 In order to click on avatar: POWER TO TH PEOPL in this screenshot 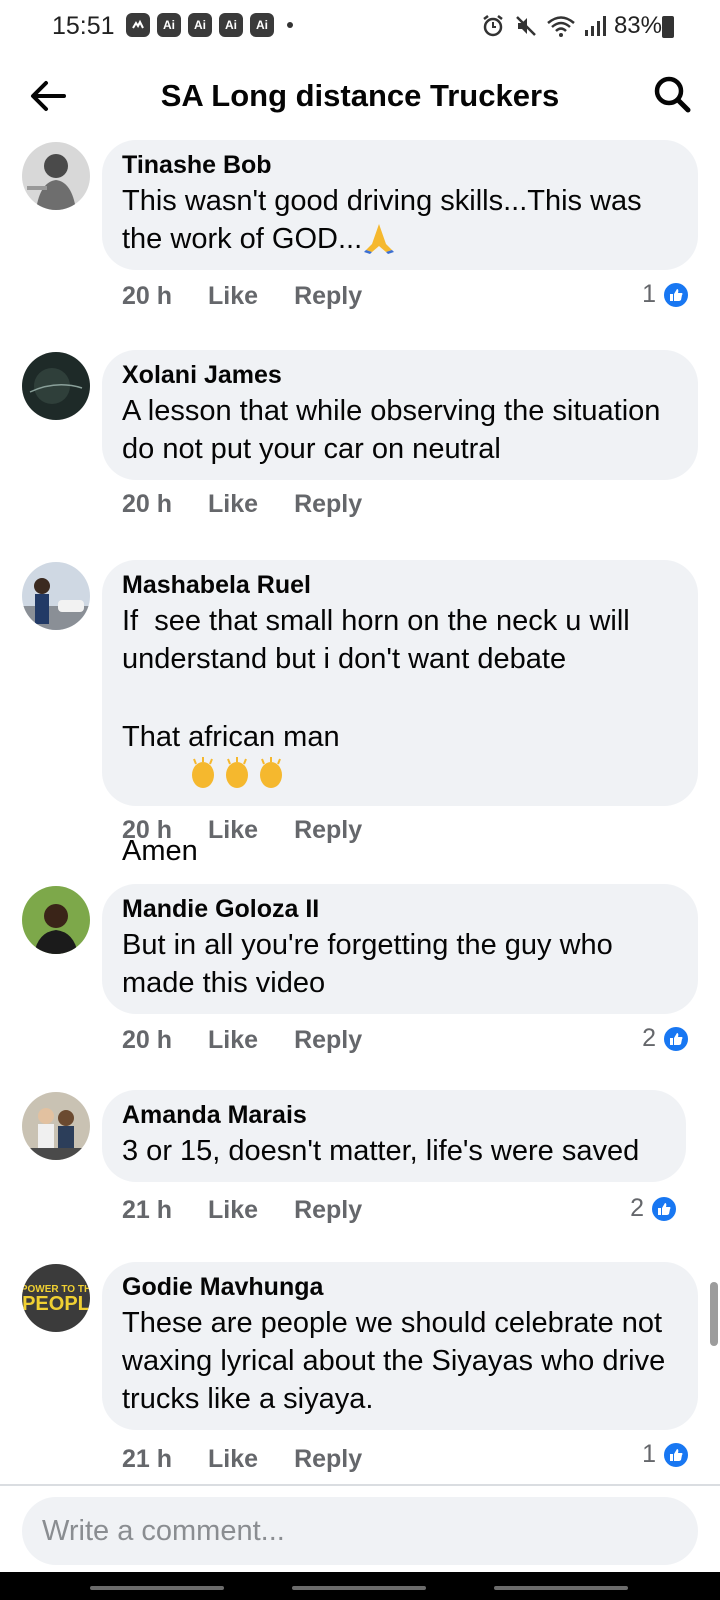, I will do `click(56, 1298)`.